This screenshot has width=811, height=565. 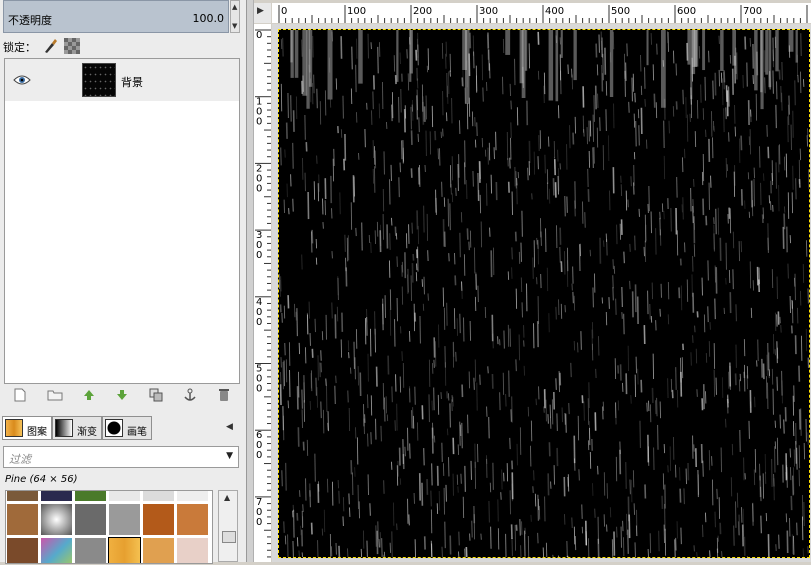 I want to click on raise-layer-icon, so click(x=89, y=396).